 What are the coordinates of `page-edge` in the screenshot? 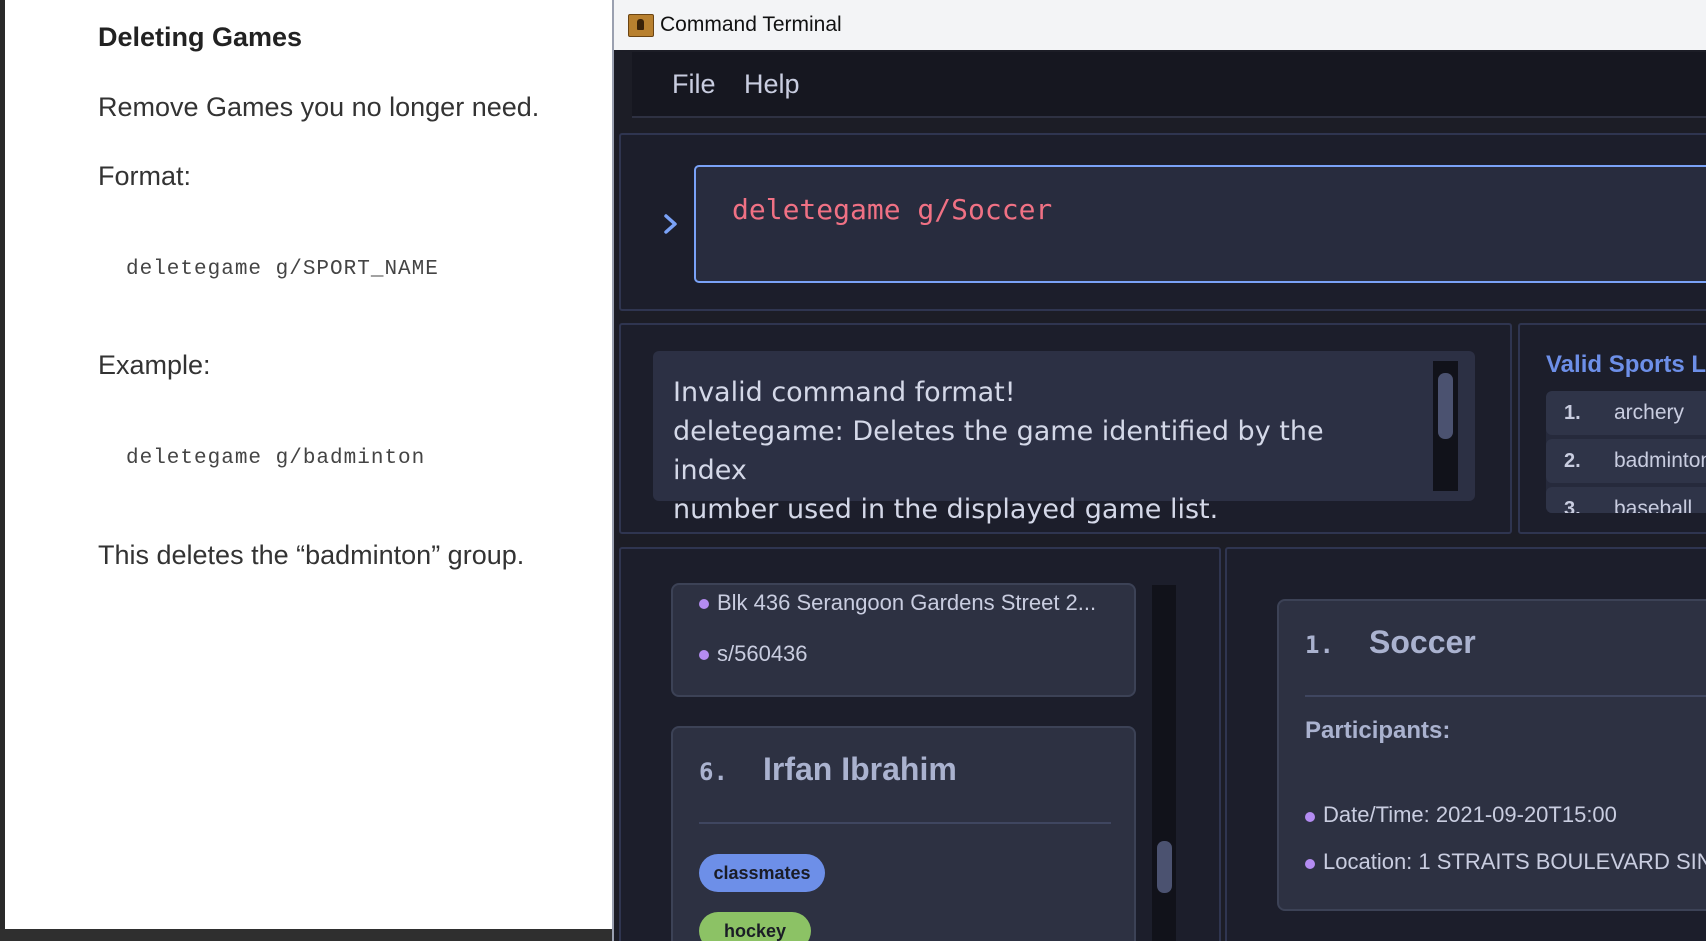 It's located at (2, 470).